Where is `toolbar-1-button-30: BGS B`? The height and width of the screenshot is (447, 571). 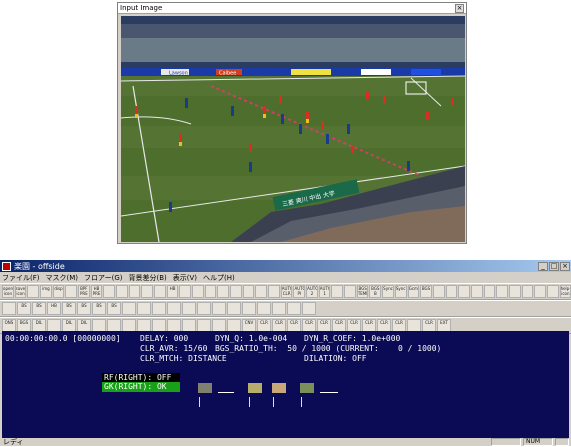
toolbar-1-button-30: BGS B is located at coordinates (375, 291).